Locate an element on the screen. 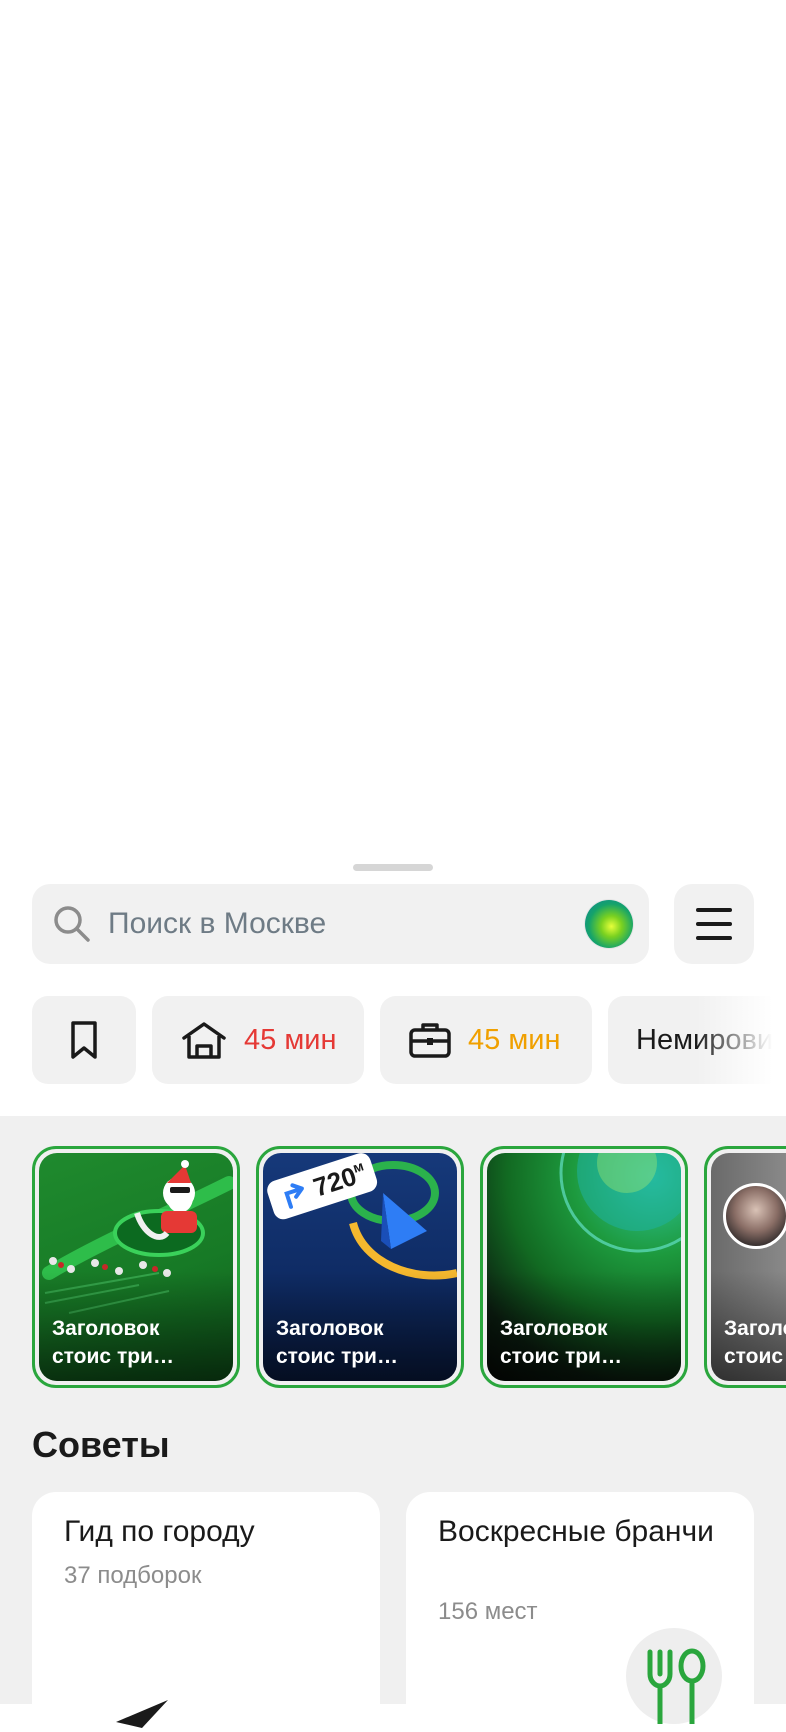  cutlery-icon is located at coordinates (676, 1687).